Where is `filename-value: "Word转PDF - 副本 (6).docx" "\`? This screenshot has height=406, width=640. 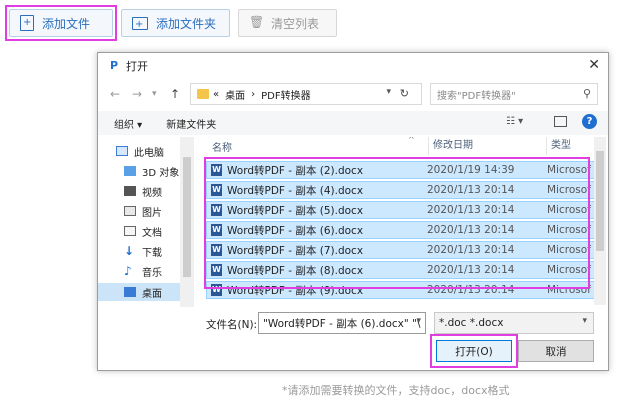 filename-value: "Word转PDF - 副本 (6).docx" "\ is located at coordinates (342, 323).